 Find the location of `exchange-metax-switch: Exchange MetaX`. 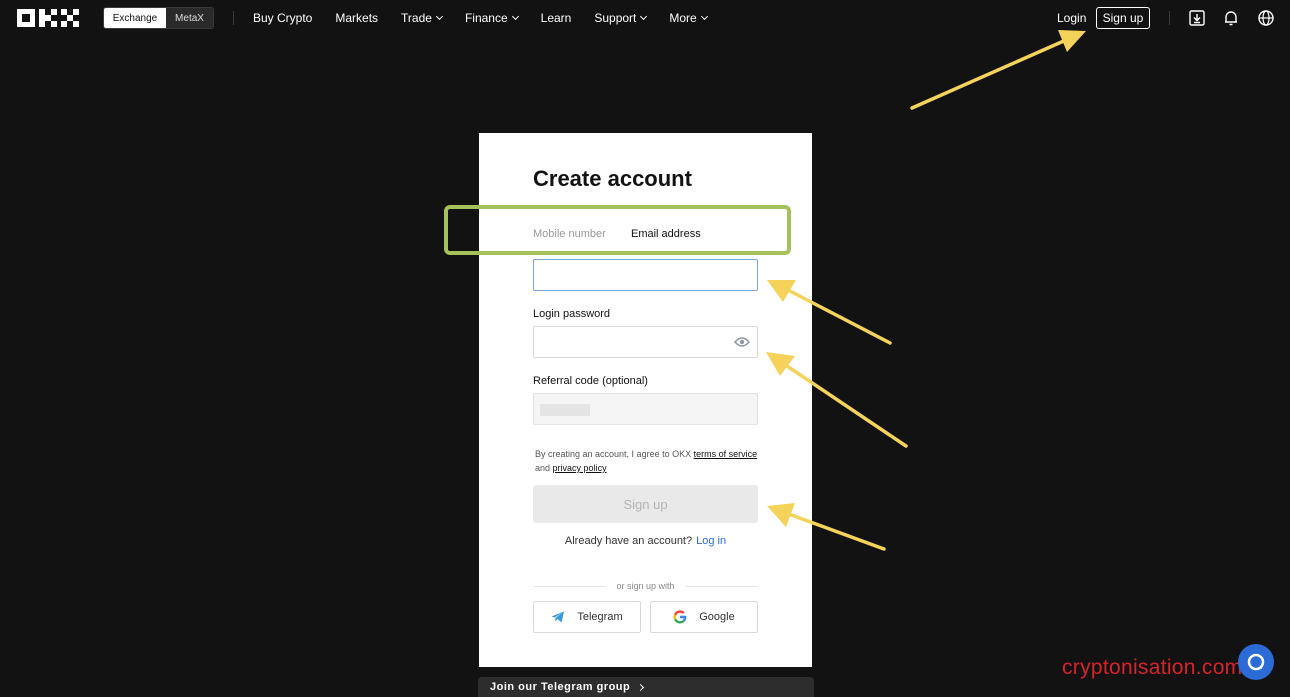

exchange-metax-switch: Exchange MetaX is located at coordinates (158, 18).